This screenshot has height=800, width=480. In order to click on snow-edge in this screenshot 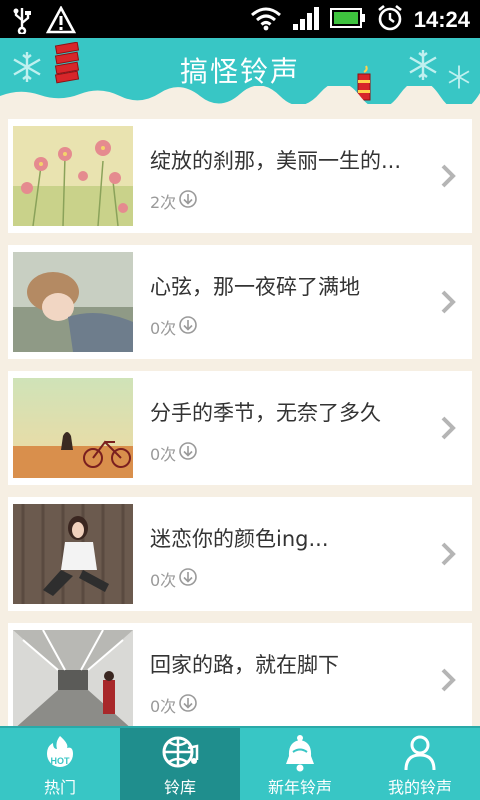, I will do `click(240, 95)`.